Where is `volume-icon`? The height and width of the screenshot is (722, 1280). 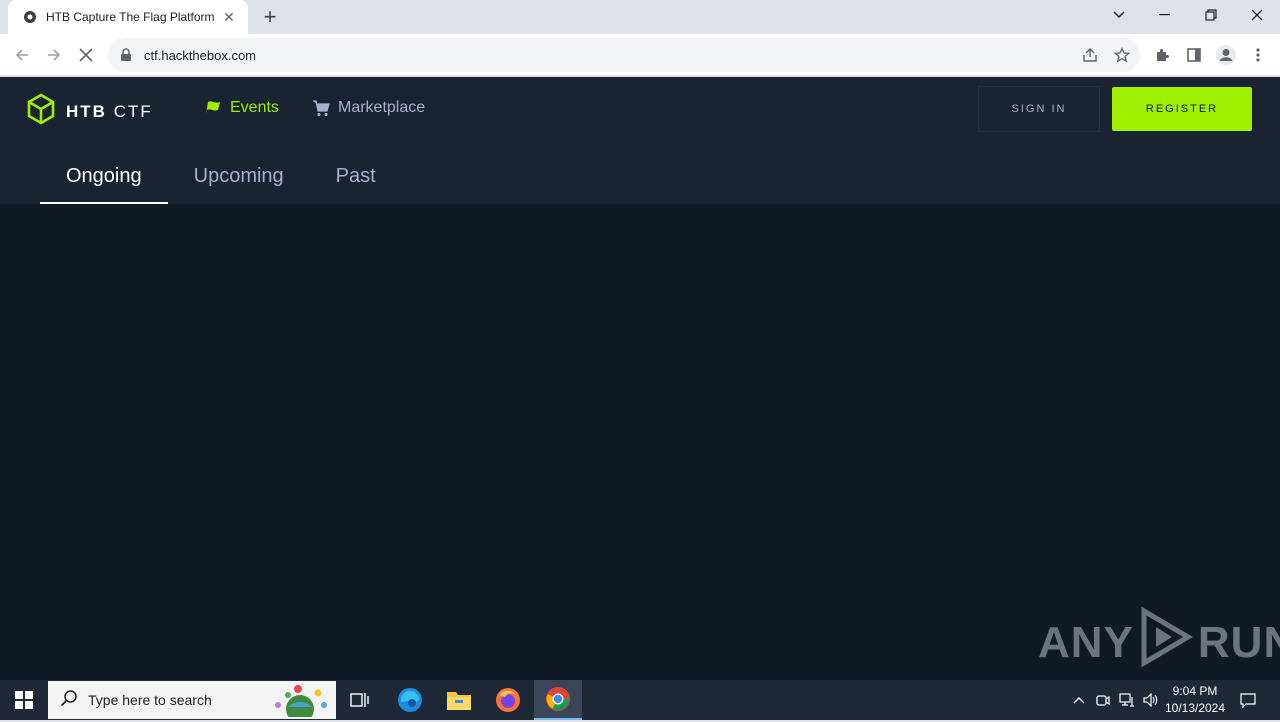 volume-icon is located at coordinates (1151, 700).